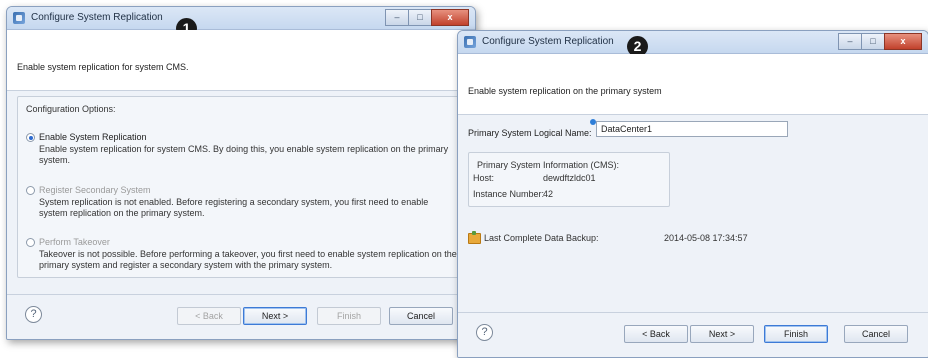 The height and width of the screenshot is (358, 928). Describe the element at coordinates (30, 137) in the screenshot. I see `radio-enable-replication` at that location.